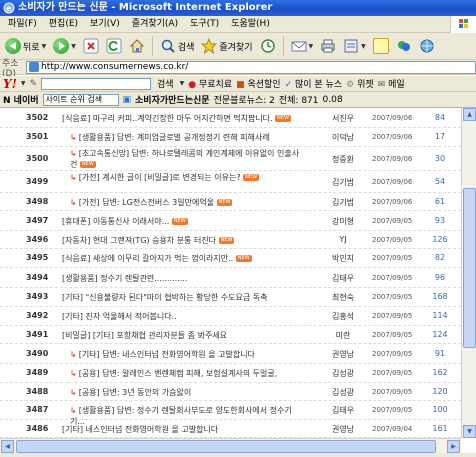 This screenshot has height=457, width=476. What do you see at coordinates (427, 46) in the screenshot?
I see `extra-button` at bounding box center [427, 46].